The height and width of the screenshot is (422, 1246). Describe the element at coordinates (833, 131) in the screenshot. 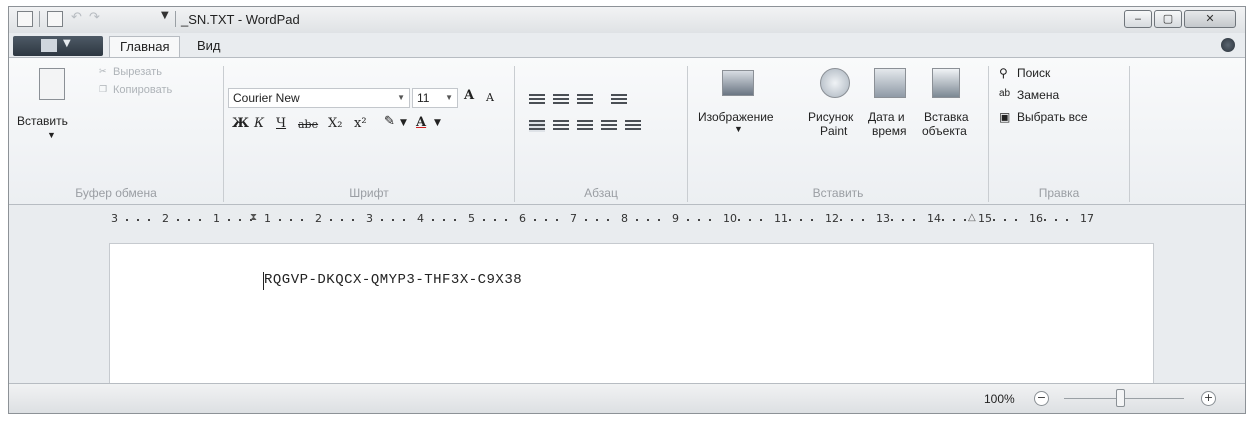

I see `paint-label-line2: Paint` at that location.